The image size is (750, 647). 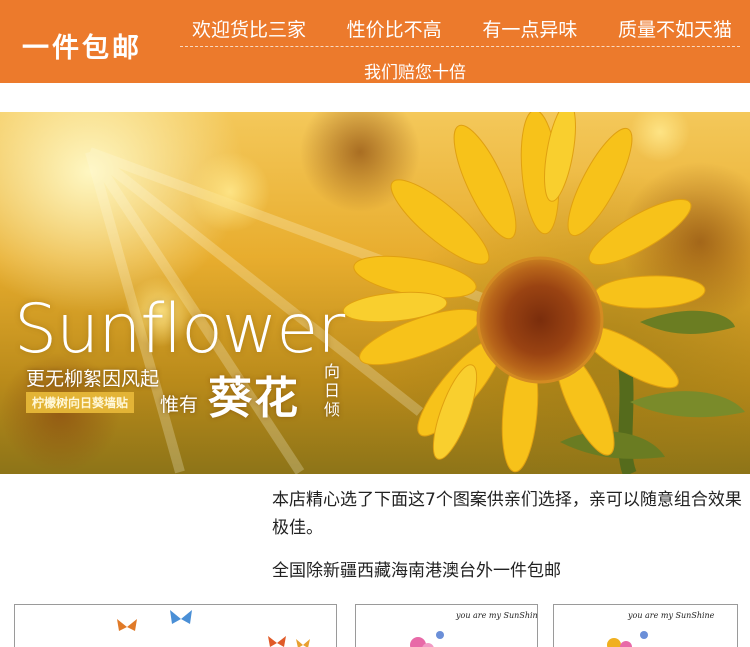 What do you see at coordinates (674, 30) in the screenshot?
I see `slogan-item: 质量不如天猫` at bounding box center [674, 30].